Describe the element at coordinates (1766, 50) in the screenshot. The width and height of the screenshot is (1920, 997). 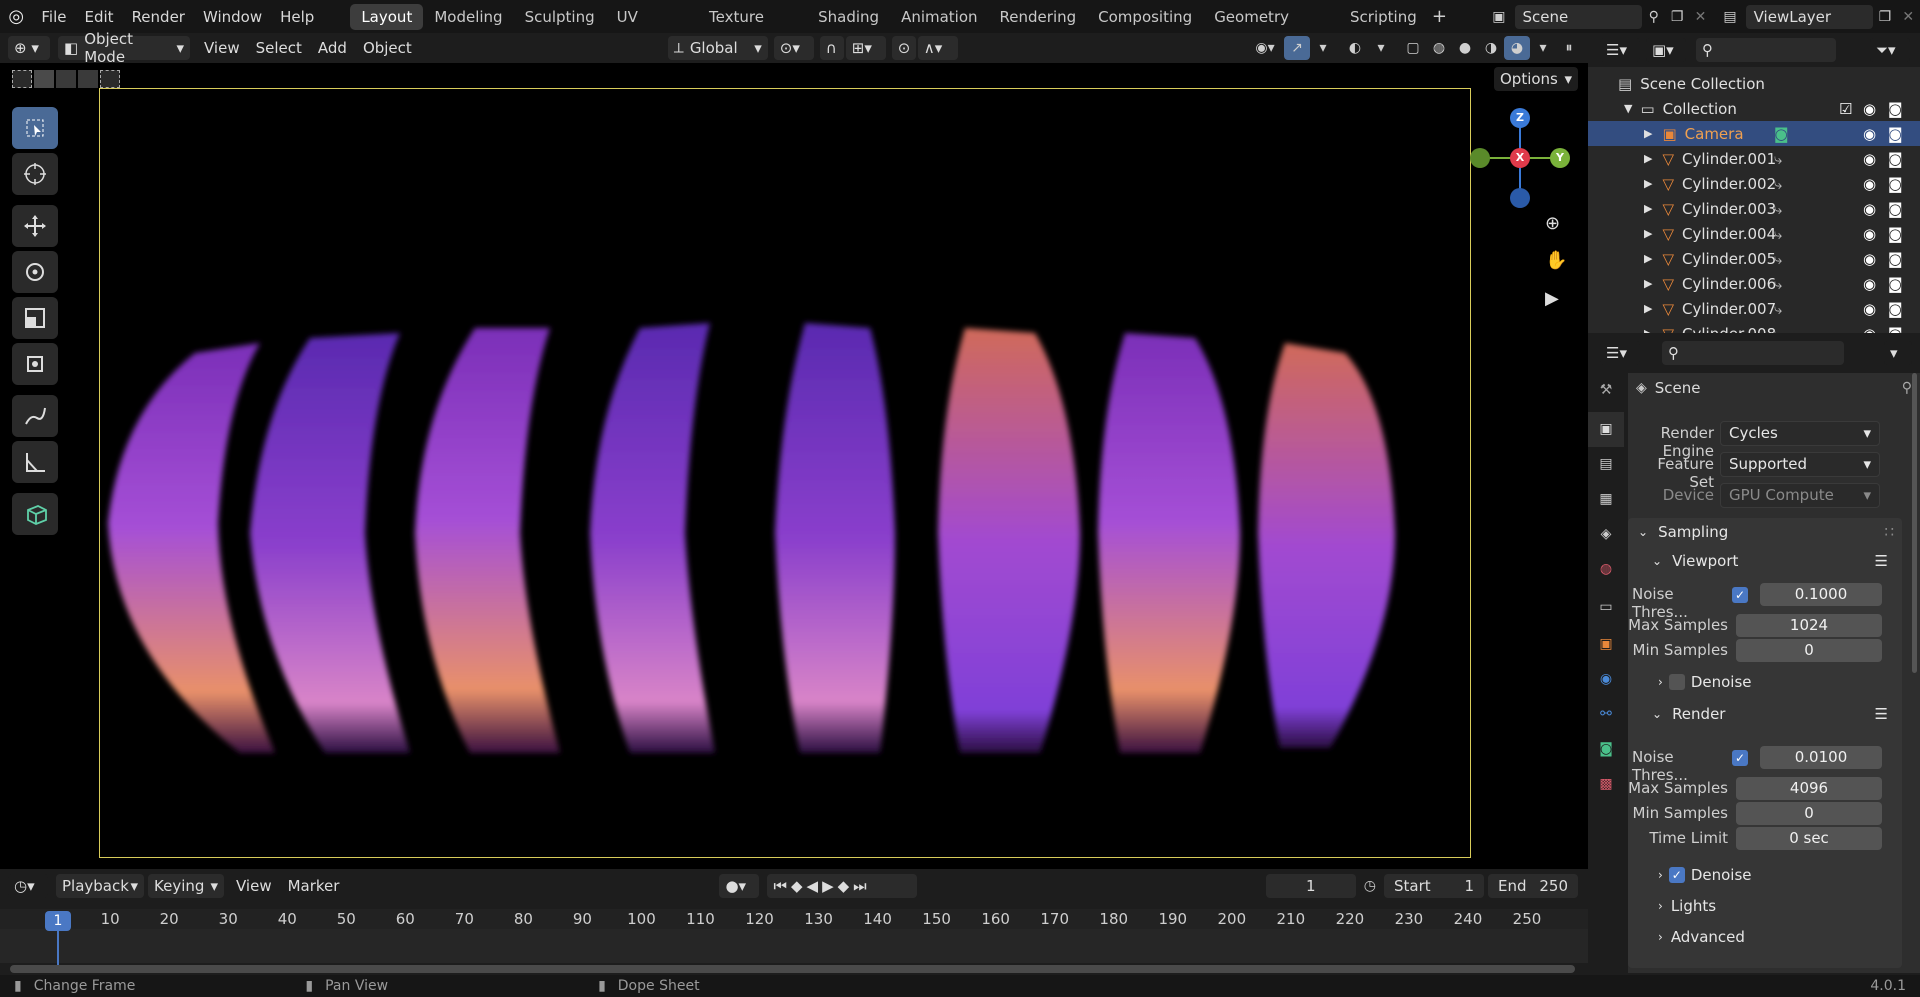
I see `outliner-search-input: ⚲` at that location.